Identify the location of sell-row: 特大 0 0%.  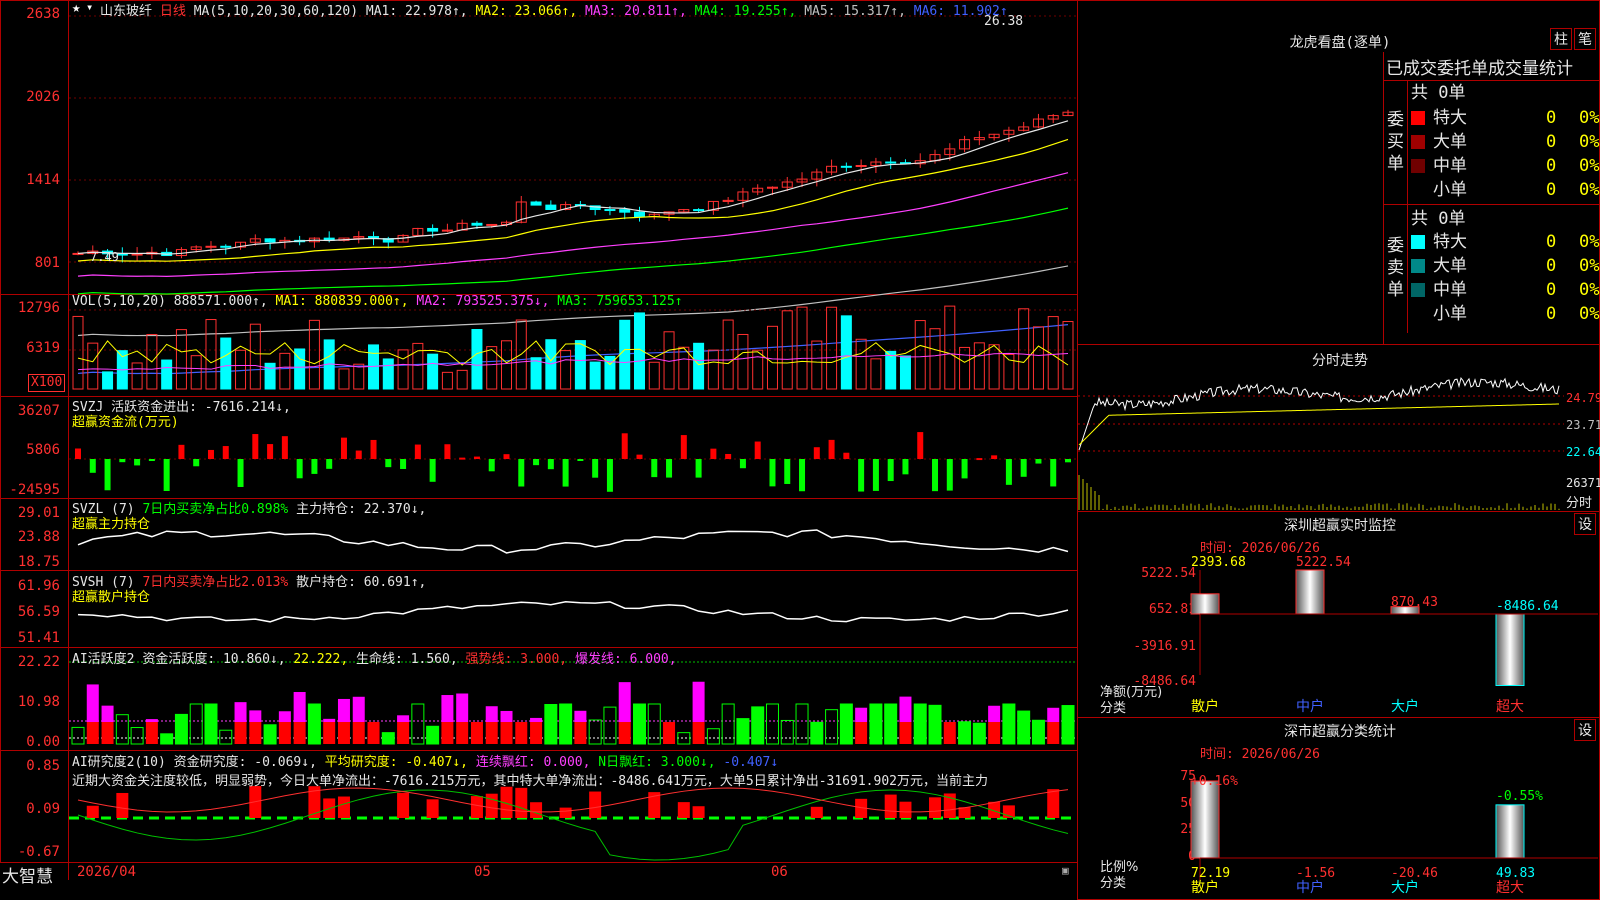
(1505, 242).